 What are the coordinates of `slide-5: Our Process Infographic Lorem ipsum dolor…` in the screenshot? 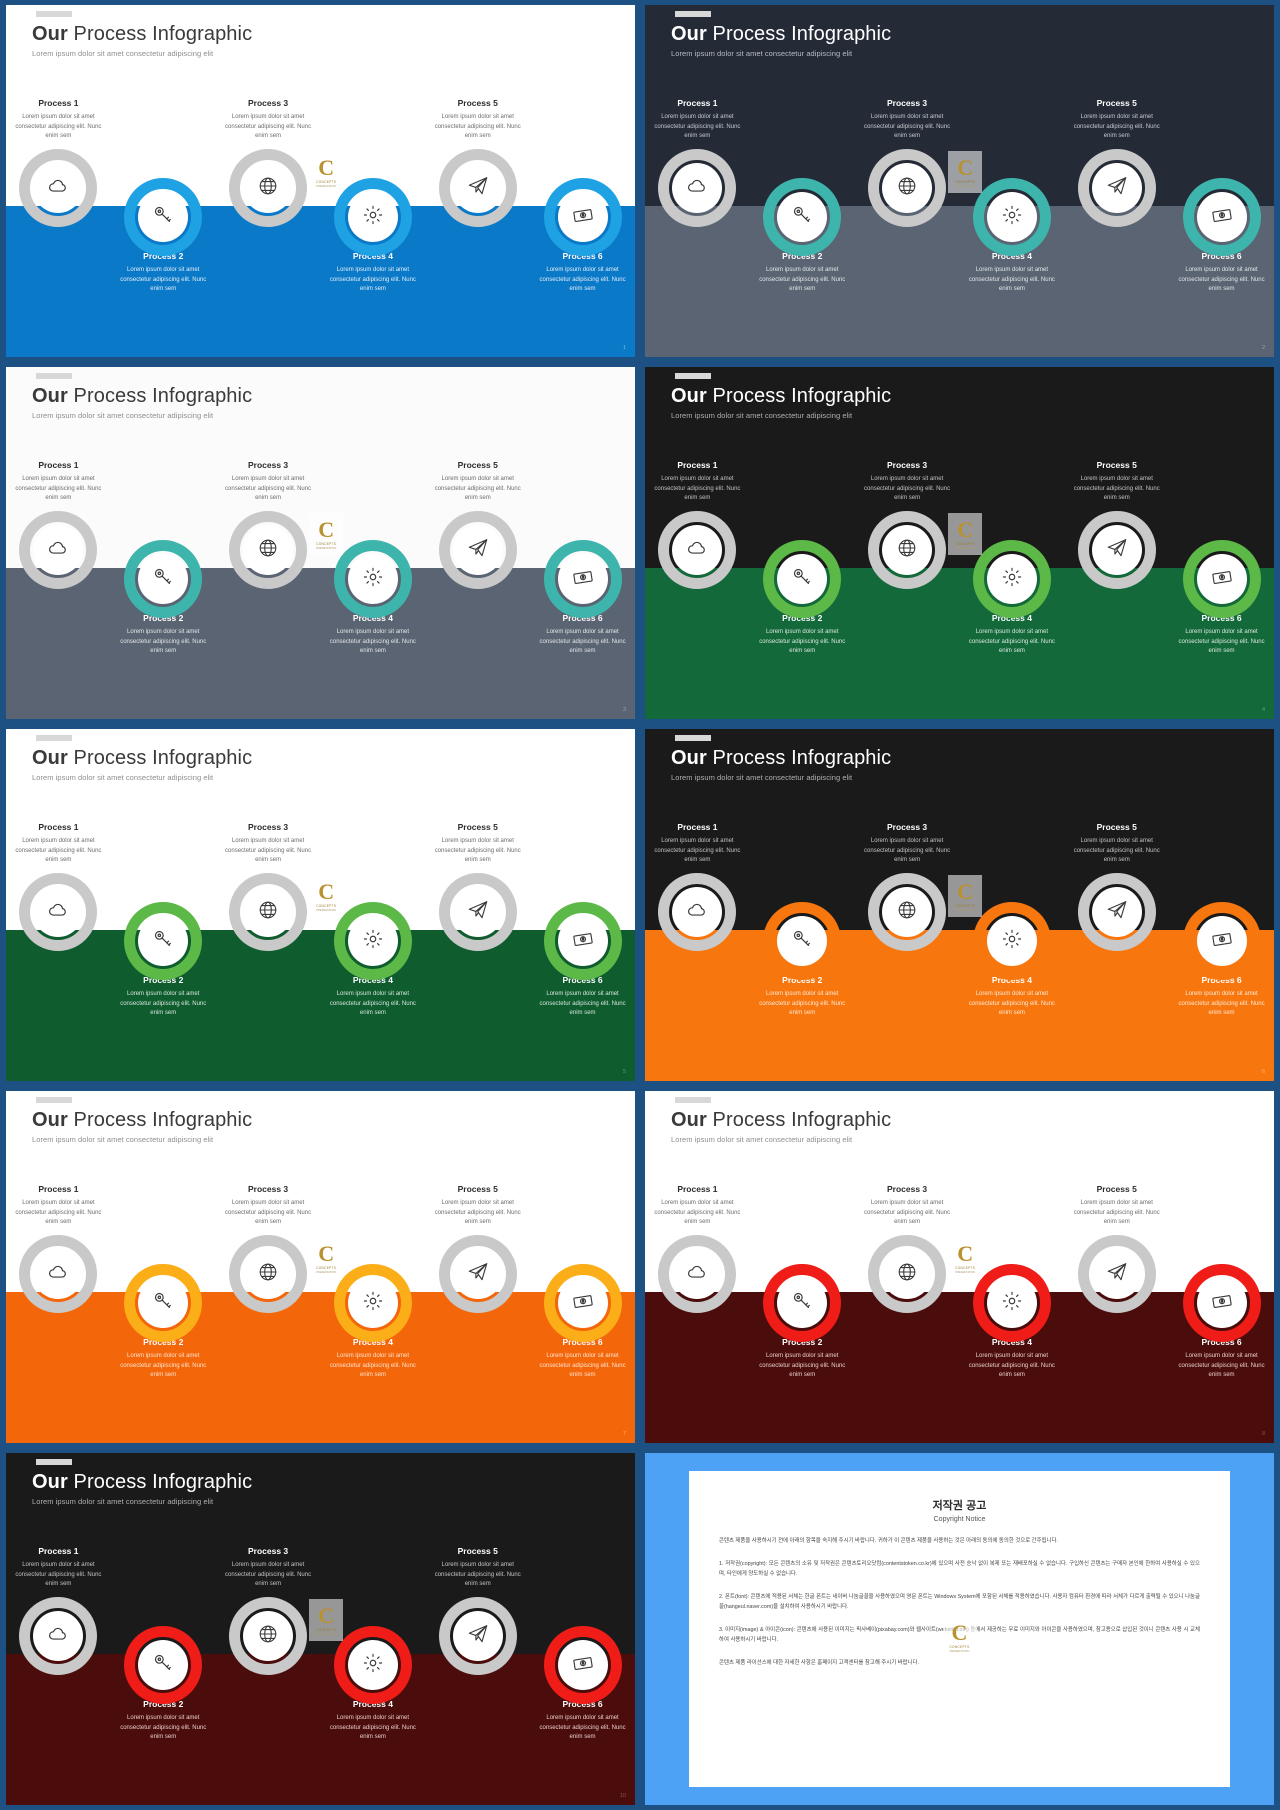 It's located at (320, 905).